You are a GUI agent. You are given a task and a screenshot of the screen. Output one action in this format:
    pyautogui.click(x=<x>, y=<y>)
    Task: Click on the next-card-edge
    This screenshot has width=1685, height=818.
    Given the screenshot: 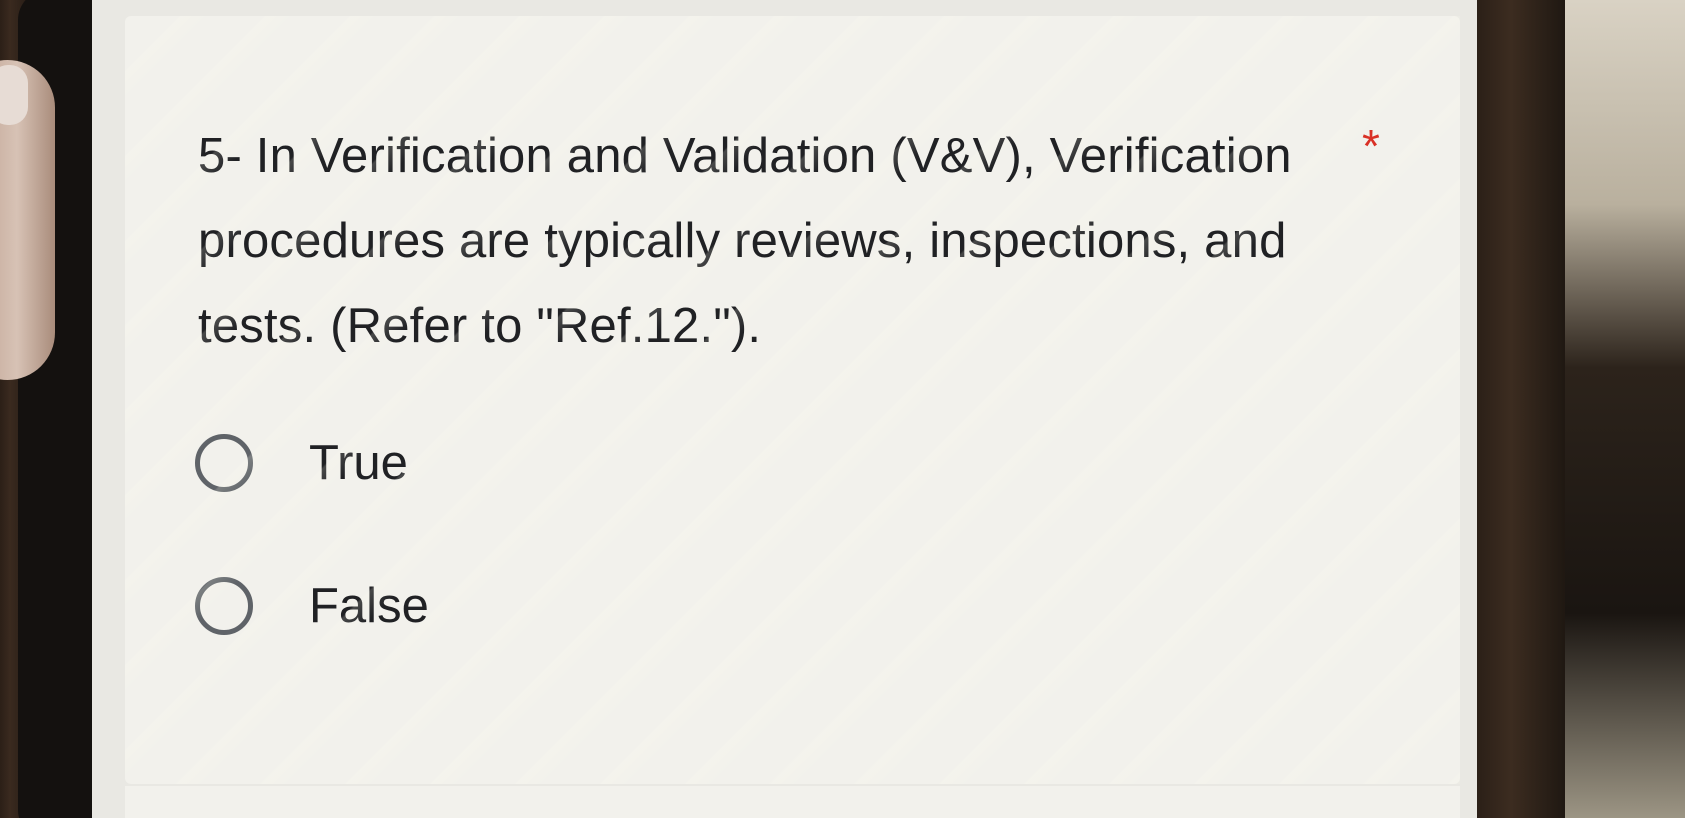 What is the action you would take?
    pyautogui.click(x=792, y=802)
    